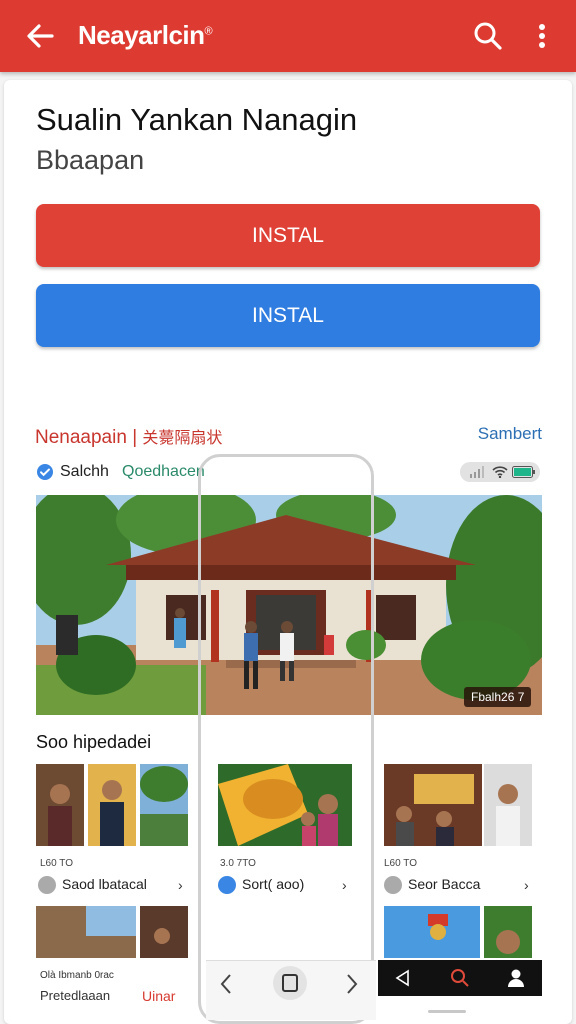 The width and height of the screenshot is (576, 1024). I want to click on registered-mark: ®, so click(208, 31).